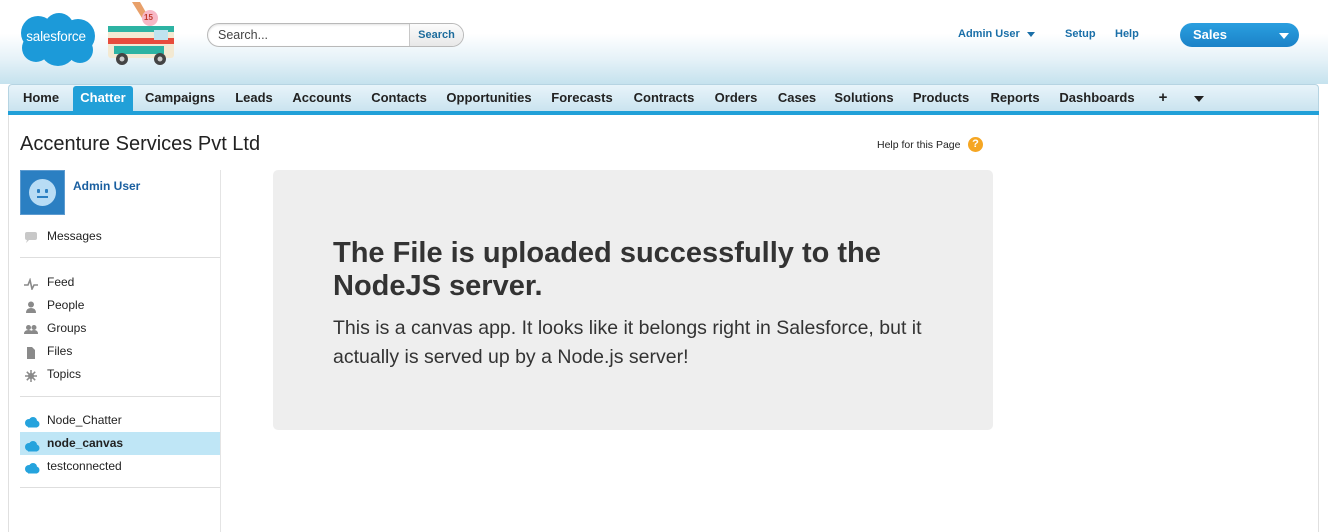 The height and width of the screenshot is (532, 1328). What do you see at coordinates (736, 101) in the screenshot?
I see `tab-orders: Orders` at bounding box center [736, 101].